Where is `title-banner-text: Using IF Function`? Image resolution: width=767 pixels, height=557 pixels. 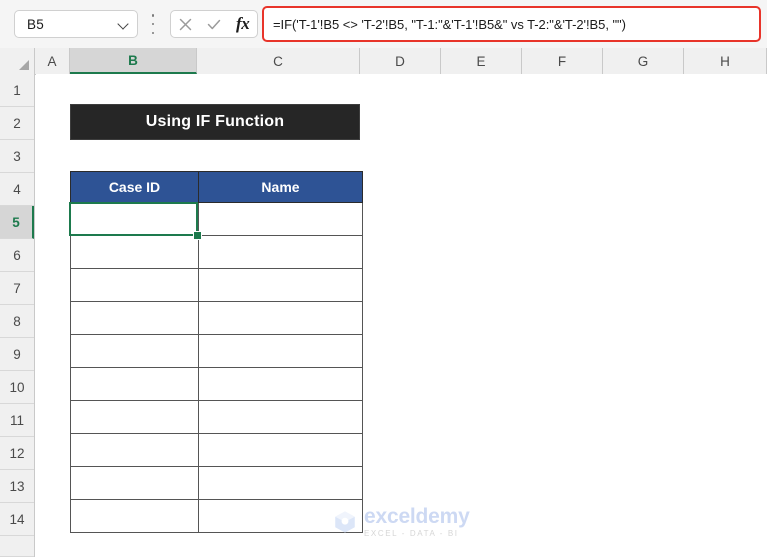 title-banner-text: Using IF Function is located at coordinates (215, 121).